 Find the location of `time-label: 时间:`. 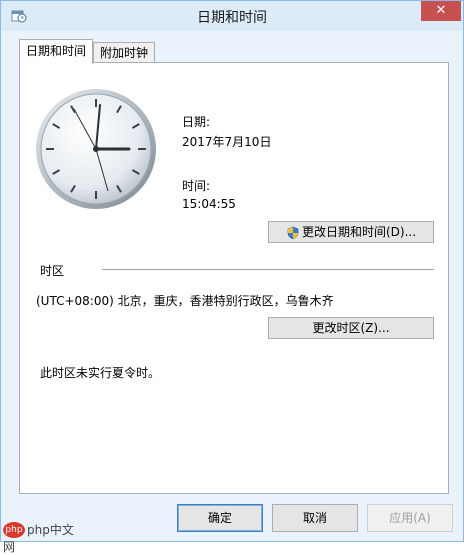

time-label: 时间: is located at coordinates (196, 186).